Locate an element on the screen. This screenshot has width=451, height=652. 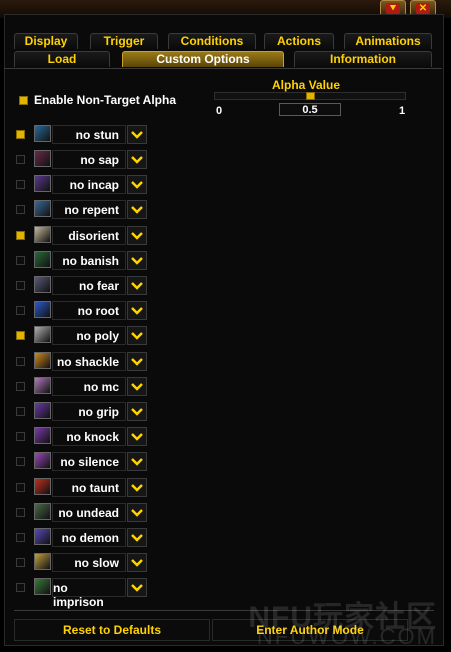
tab-actions: Actions is located at coordinates (299, 41).